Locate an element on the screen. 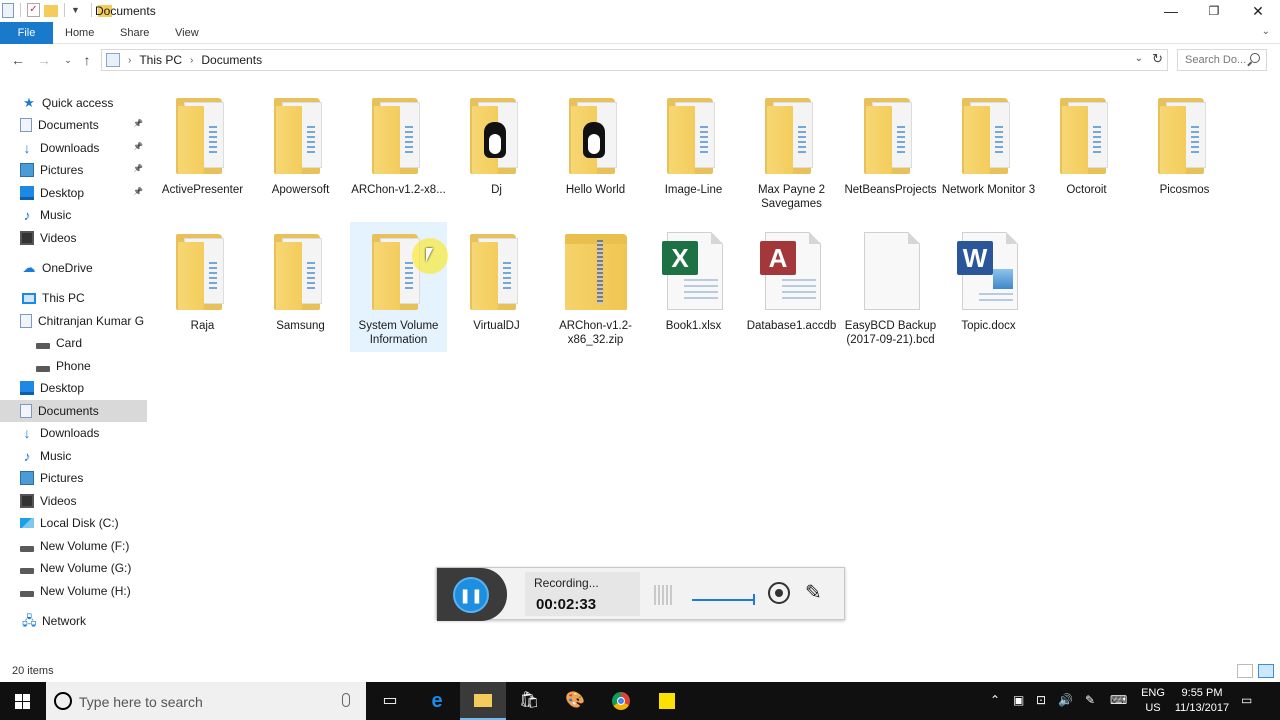 The image size is (1280, 720). sidebar-item-local-disk-c: Local Disk (C:) is located at coordinates (73, 523).